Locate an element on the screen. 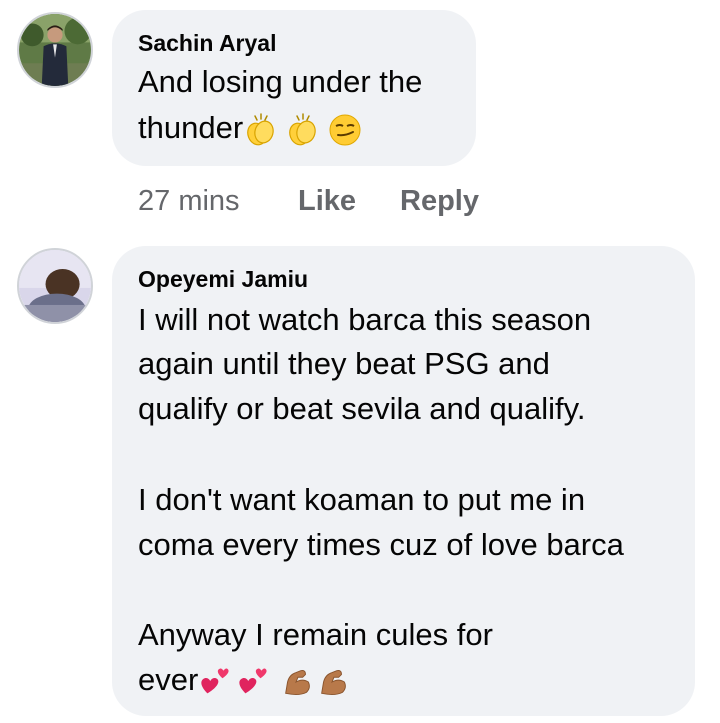 This screenshot has height=723, width=720. comment-text: ever is located at coordinates (168, 679).